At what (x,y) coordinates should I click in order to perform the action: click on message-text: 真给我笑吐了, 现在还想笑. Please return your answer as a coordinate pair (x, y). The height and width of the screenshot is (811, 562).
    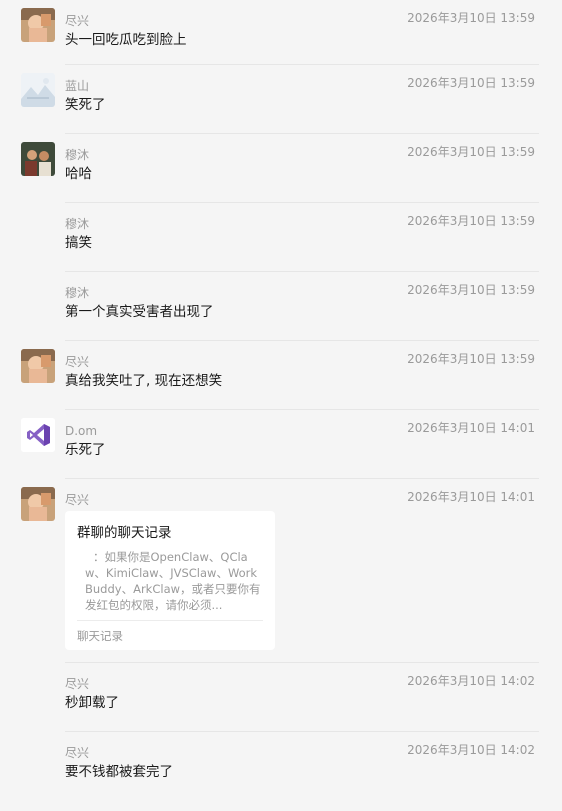
    Looking at the image, I should click on (144, 381).